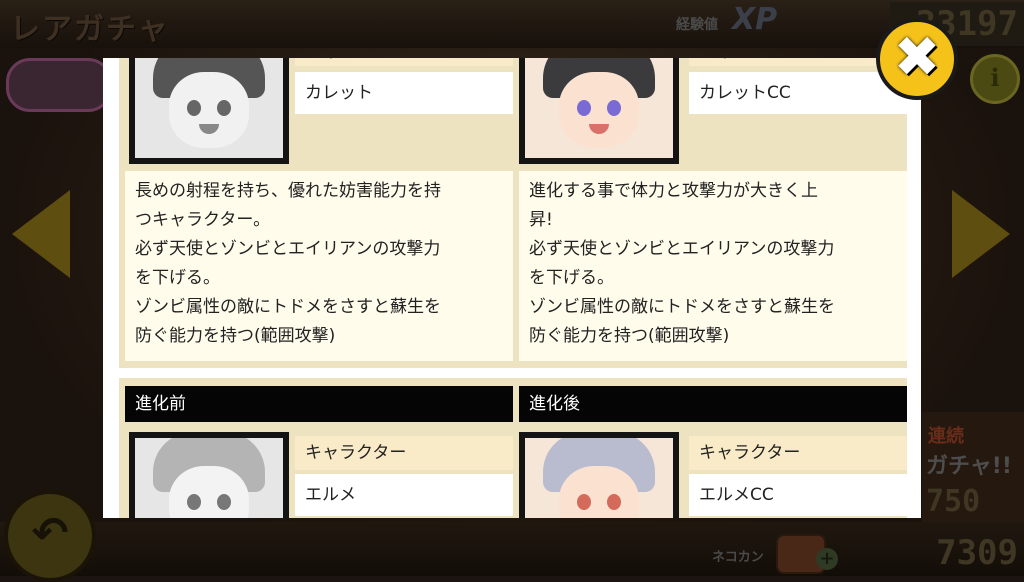 The image size is (1024, 582). What do you see at coordinates (977, 553) in the screenshot?
I see `nekokan-value: 7309` at bounding box center [977, 553].